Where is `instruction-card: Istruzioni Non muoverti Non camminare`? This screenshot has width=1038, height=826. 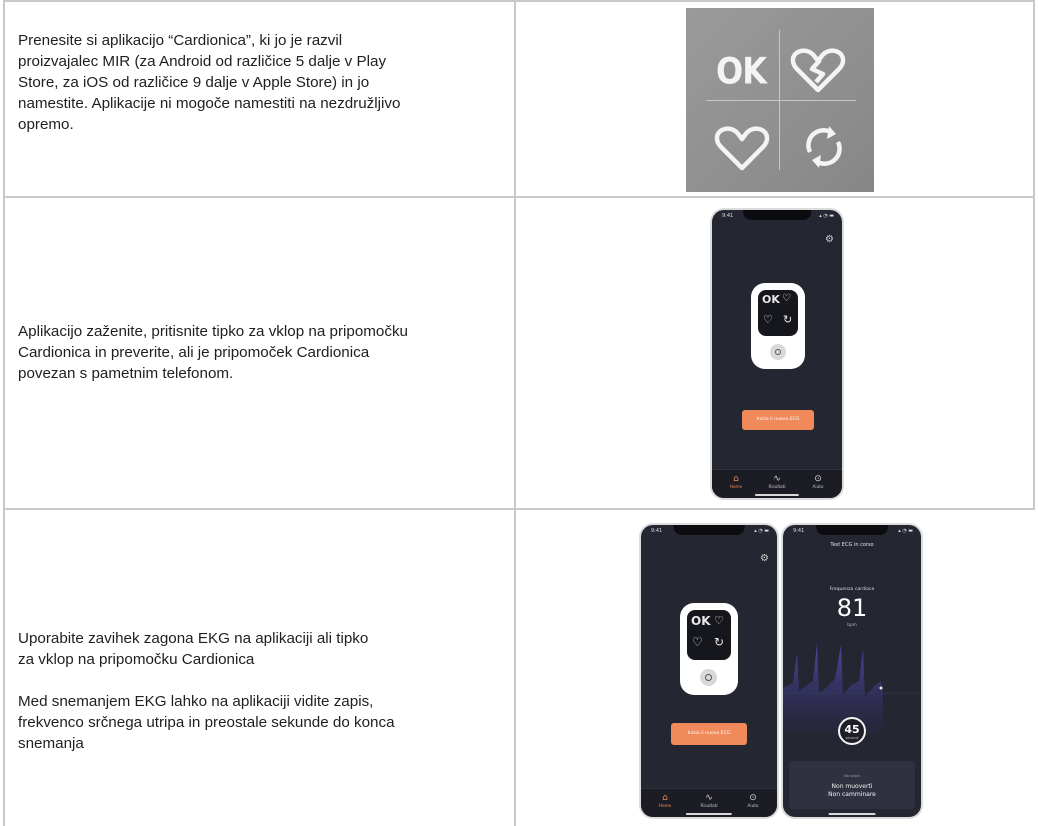 instruction-card: Istruzioni Non muoverti Non camminare is located at coordinates (852, 785).